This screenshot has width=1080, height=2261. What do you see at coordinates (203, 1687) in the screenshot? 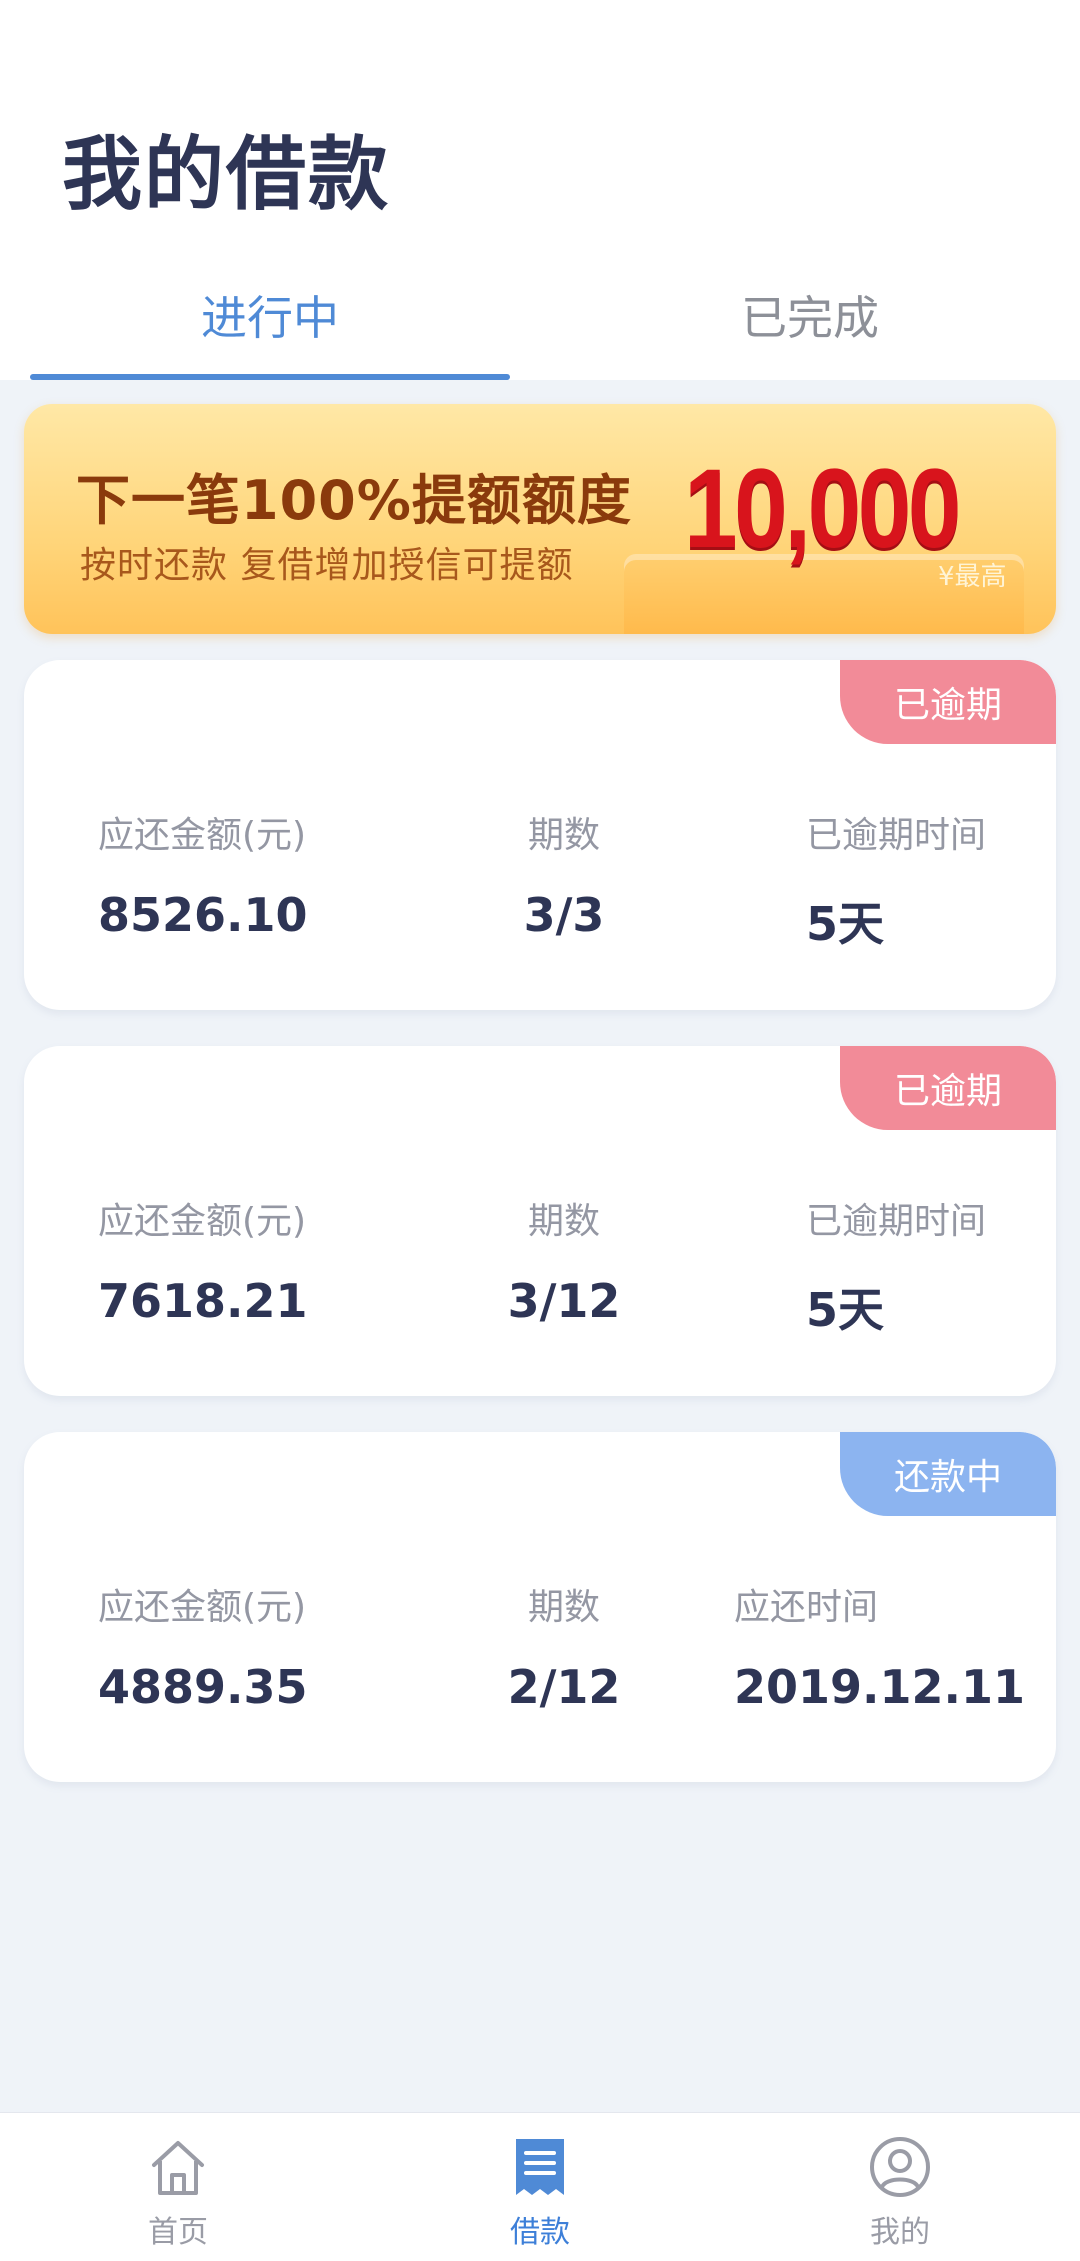
I see `amount-value: 4889.35` at bounding box center [203, 1687].